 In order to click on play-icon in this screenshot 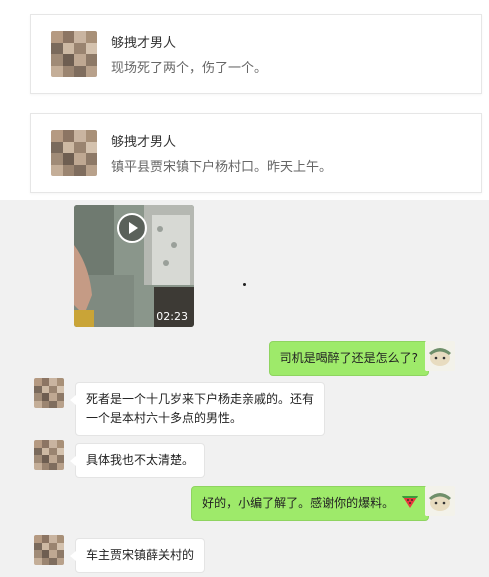, I will do `click(132, 228)`.